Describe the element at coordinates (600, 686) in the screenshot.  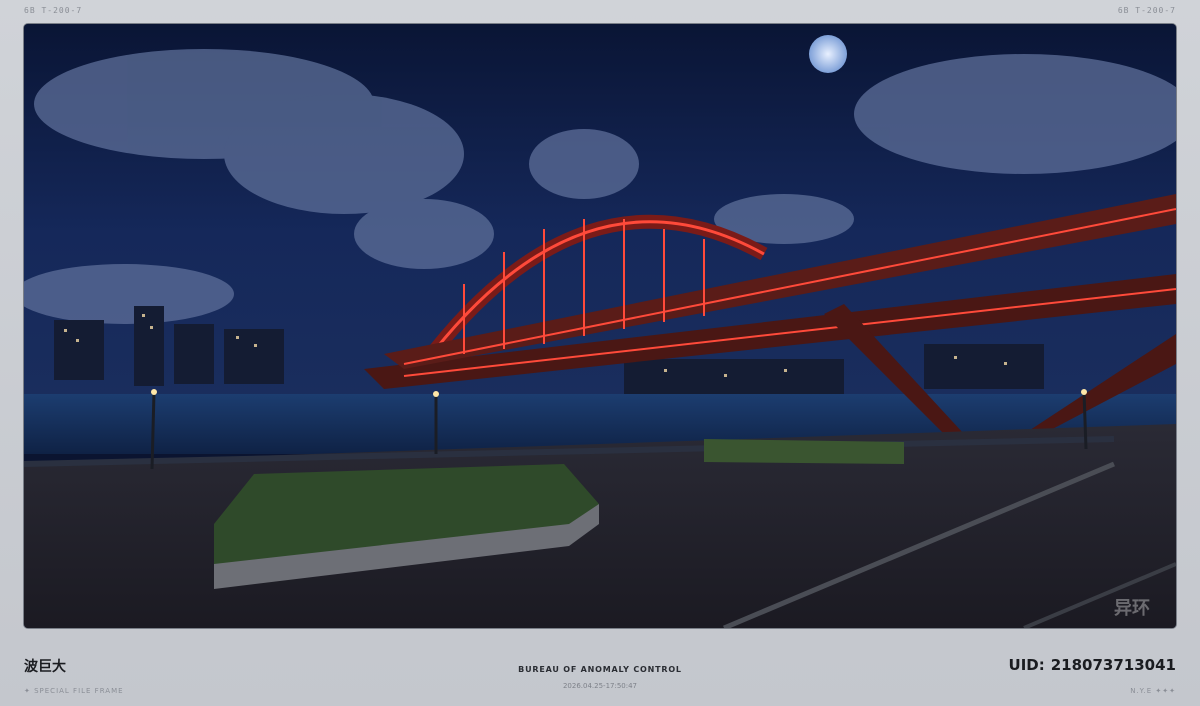
I see `capture-timestamp: 2026.04.25-17:50:47` at that location.